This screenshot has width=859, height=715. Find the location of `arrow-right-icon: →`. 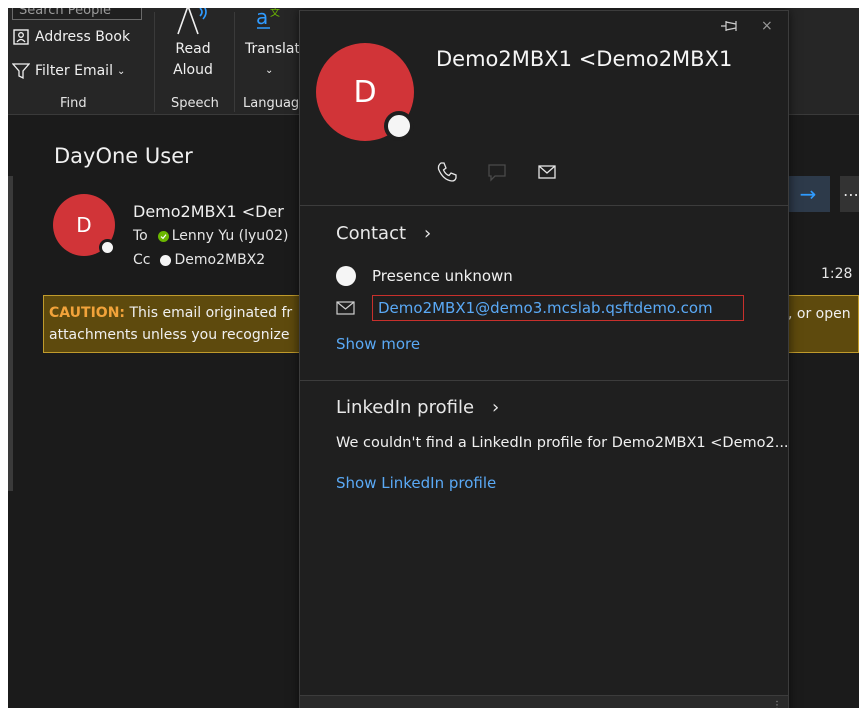

arrow-right-icon: → is located at coordinates (808, 194).